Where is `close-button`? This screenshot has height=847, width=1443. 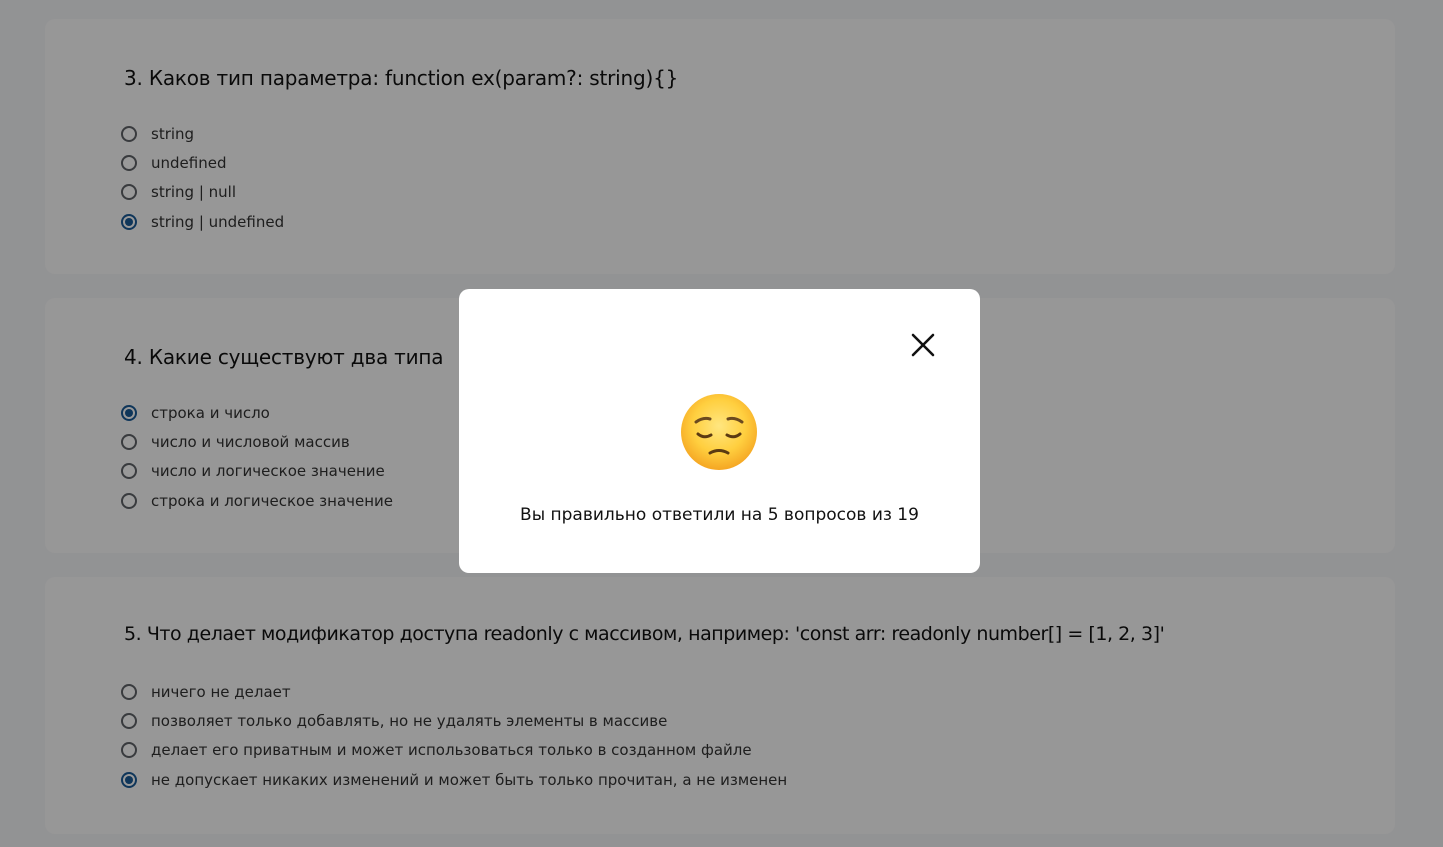 close-button is located at coordinates (923, 345).